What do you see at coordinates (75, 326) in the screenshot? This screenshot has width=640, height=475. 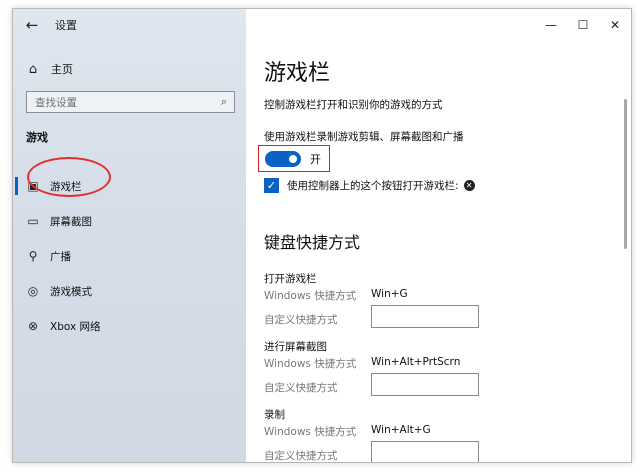 I see `sidebar-item-label: Xbox 网络` at bounding box center [75, 326].